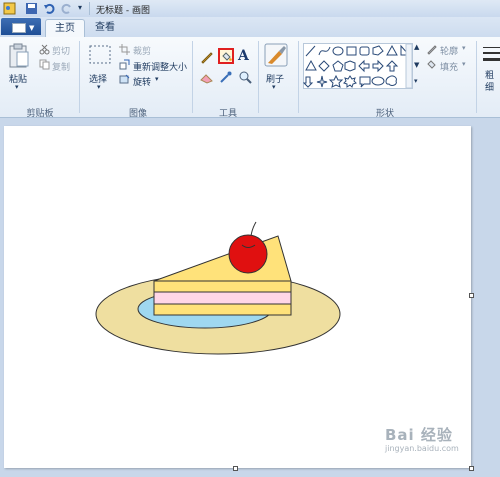 The image size is (500, 477). What do you see at coordinates (32, 28) in the screenshot?
I see `file-menu-dropdown-icon: ▼` at bounding box center [32, 28].